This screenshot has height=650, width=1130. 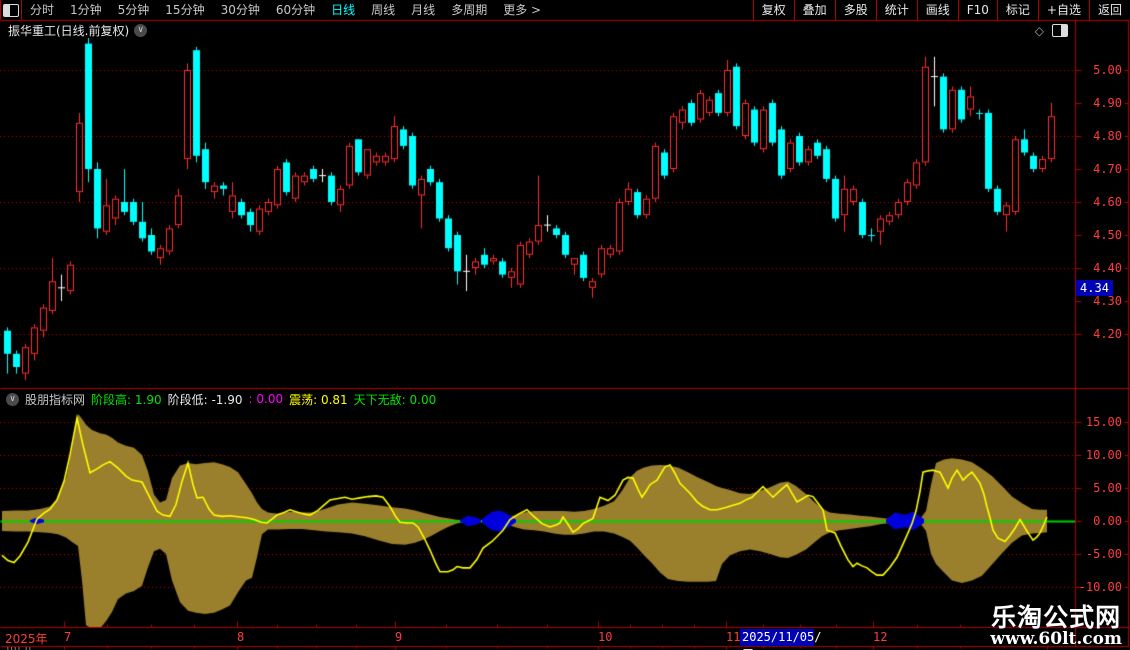 What do you see at coordinates (134, 10) in the screenshot?
I see `period-tab-5分钟: 5分钟` at bounding box center [134, 10].